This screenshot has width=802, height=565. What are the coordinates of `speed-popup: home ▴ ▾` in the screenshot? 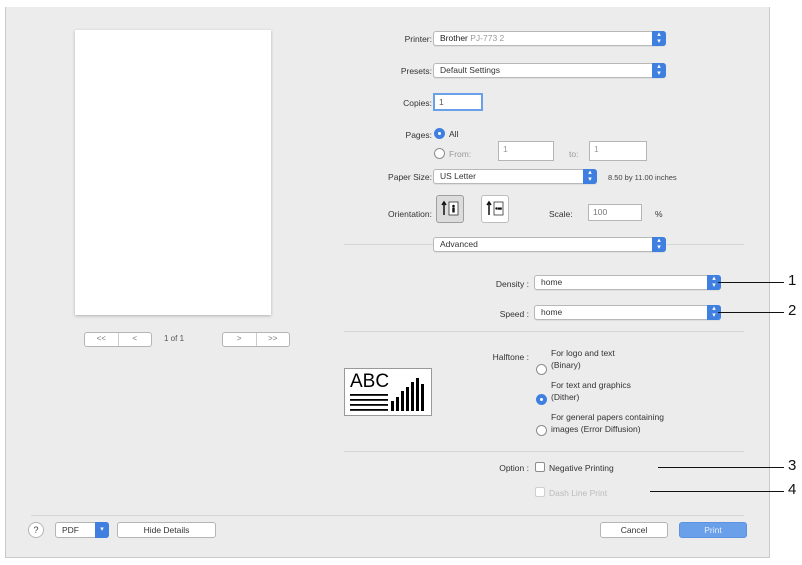 It's located at (627, 312).